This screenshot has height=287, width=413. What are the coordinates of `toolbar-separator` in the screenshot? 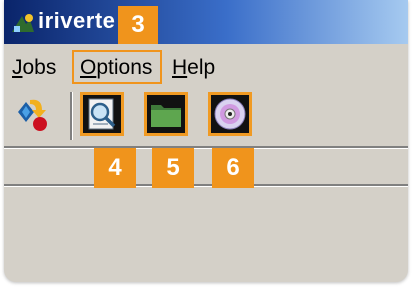 It's located at (71, 116).